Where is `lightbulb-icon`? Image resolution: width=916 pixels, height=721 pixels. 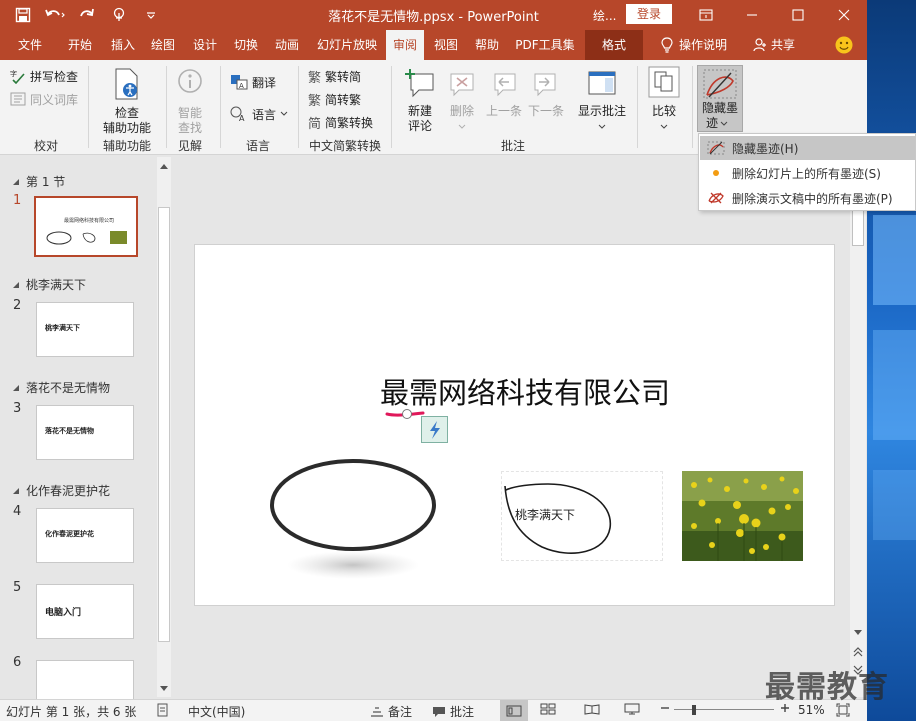
lightbulb-icon is located at coordinates (667, 45).